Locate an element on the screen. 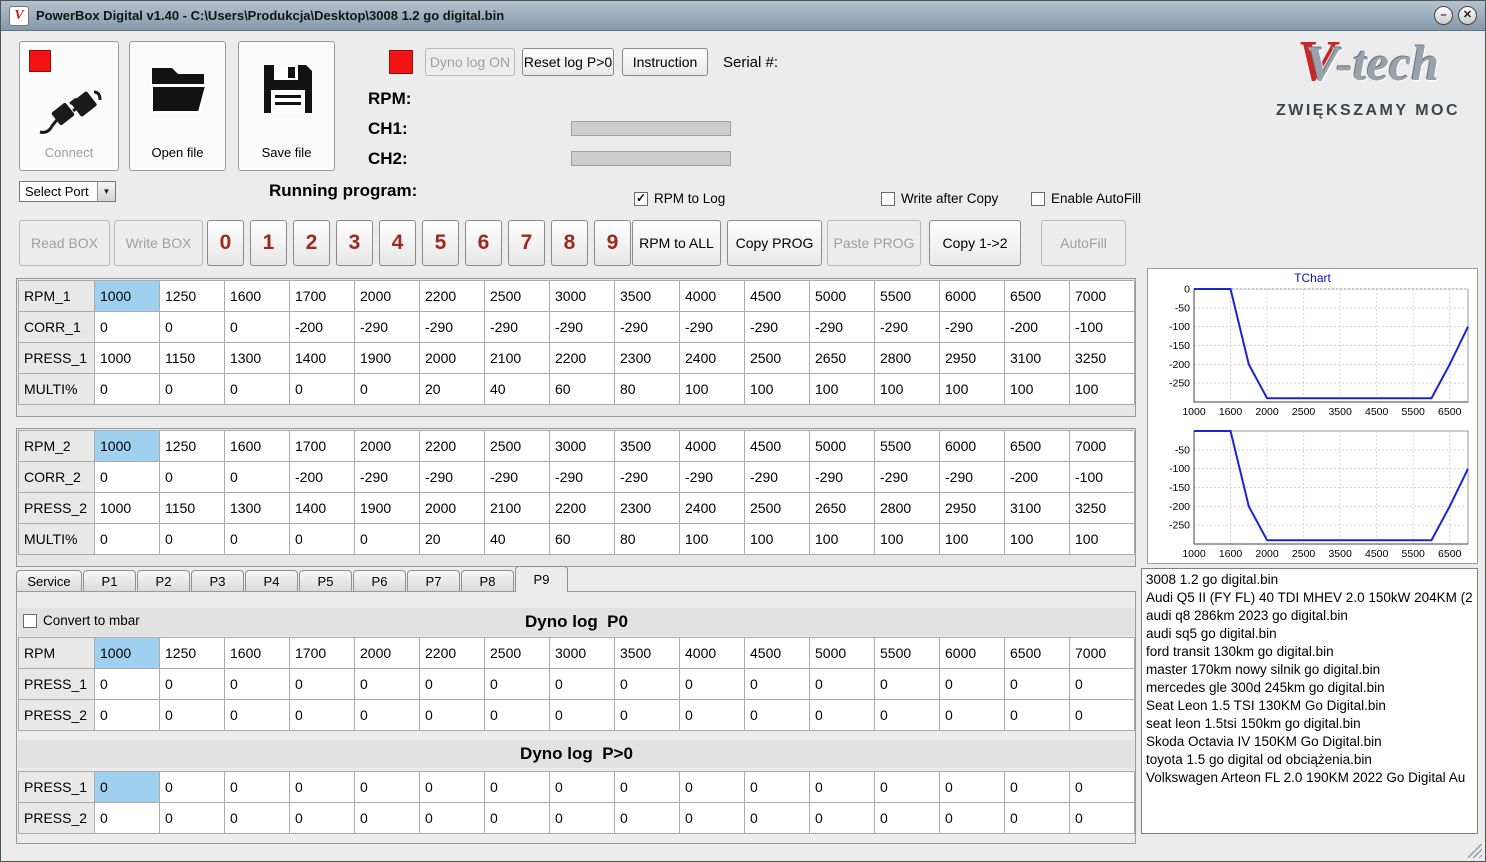 The height and width of the screenshot is (862, 1486). digit-button: 1 is located at coordinates (268, 243).